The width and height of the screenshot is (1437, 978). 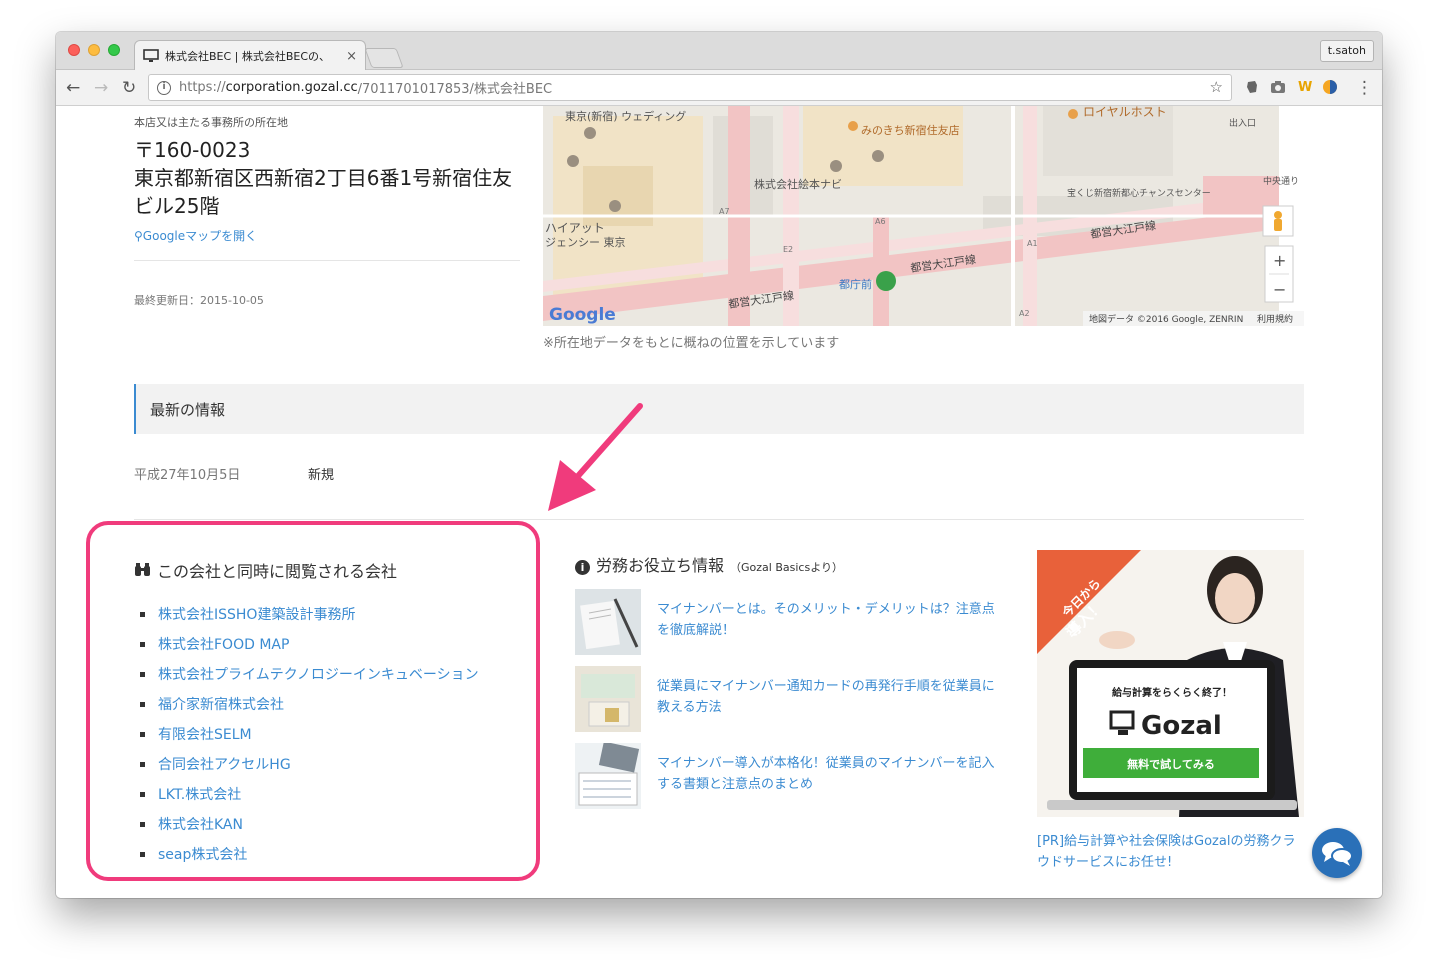 What do you see at coordinates (309, 644) in the screenshot?
I see `company-link: 株式会社FOOD MAP` at bounding box center [309, 644].